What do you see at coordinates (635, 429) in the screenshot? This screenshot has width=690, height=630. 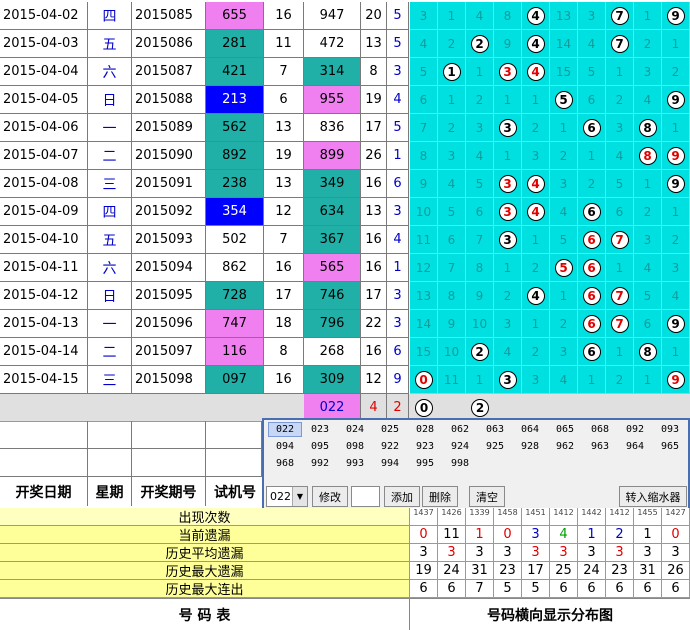 I see `code-item: 092` at bounding box center [635, 429].